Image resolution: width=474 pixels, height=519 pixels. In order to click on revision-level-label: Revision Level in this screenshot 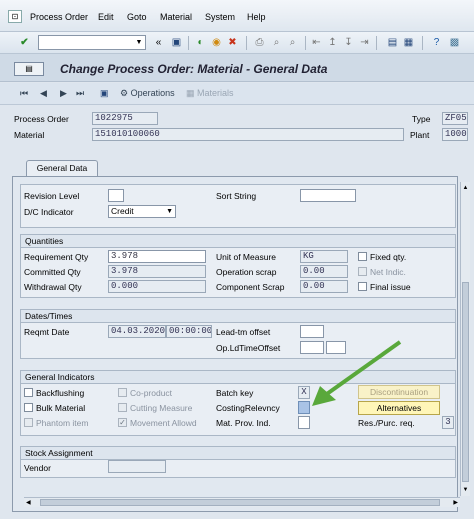, I will do `click(52, 196)`.